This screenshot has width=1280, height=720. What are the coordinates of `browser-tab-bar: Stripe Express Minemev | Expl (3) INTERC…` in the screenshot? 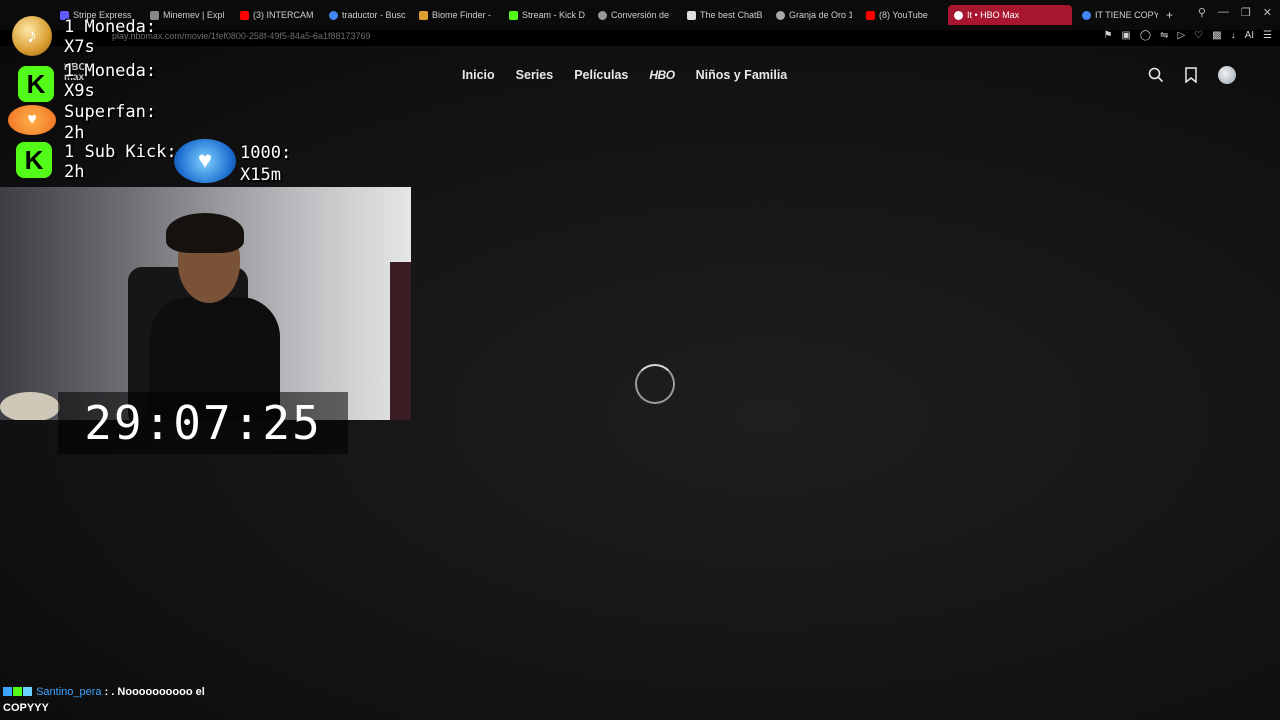 It's located at (640, 15).